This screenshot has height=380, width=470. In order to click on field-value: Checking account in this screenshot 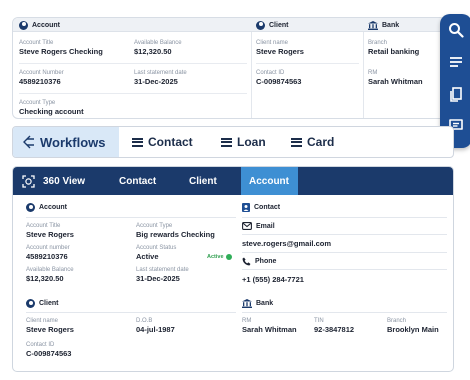, I will do `click(51, 111)`.